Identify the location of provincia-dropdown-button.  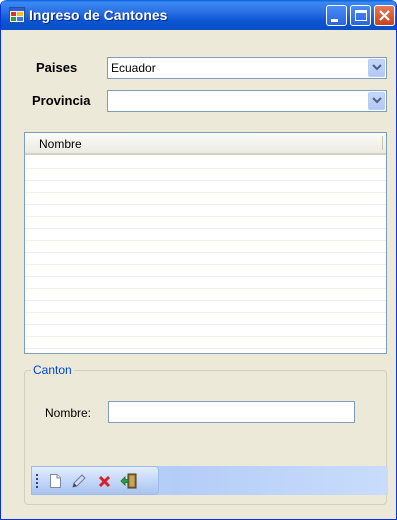
(376, 101).